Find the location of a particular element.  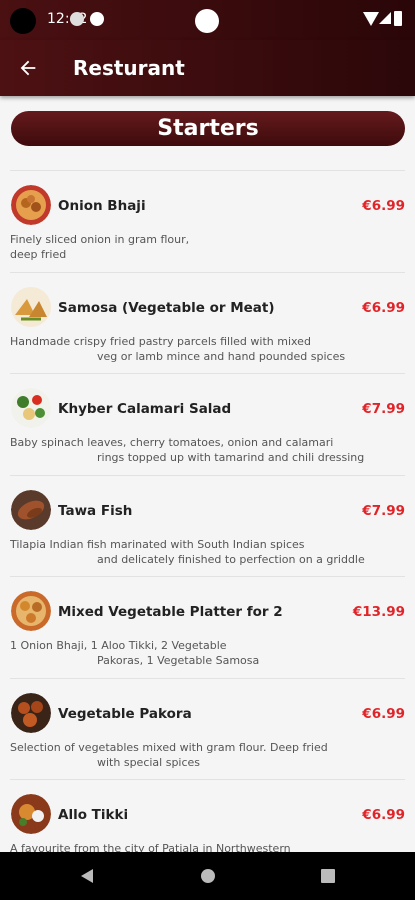

item-name: Onion Bhaji is located at coordinates (102, 206).